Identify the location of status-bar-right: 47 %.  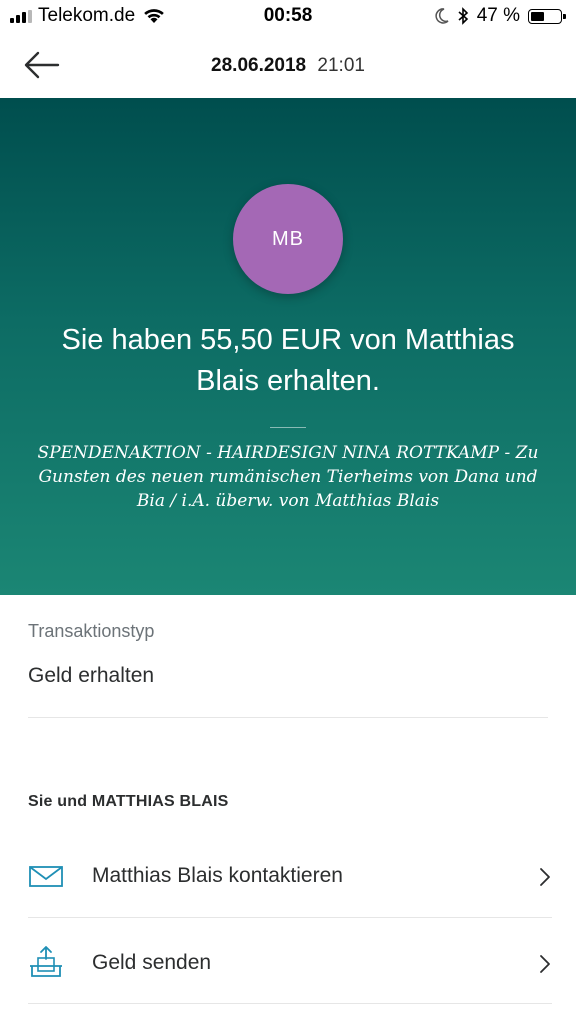
(500, 16).